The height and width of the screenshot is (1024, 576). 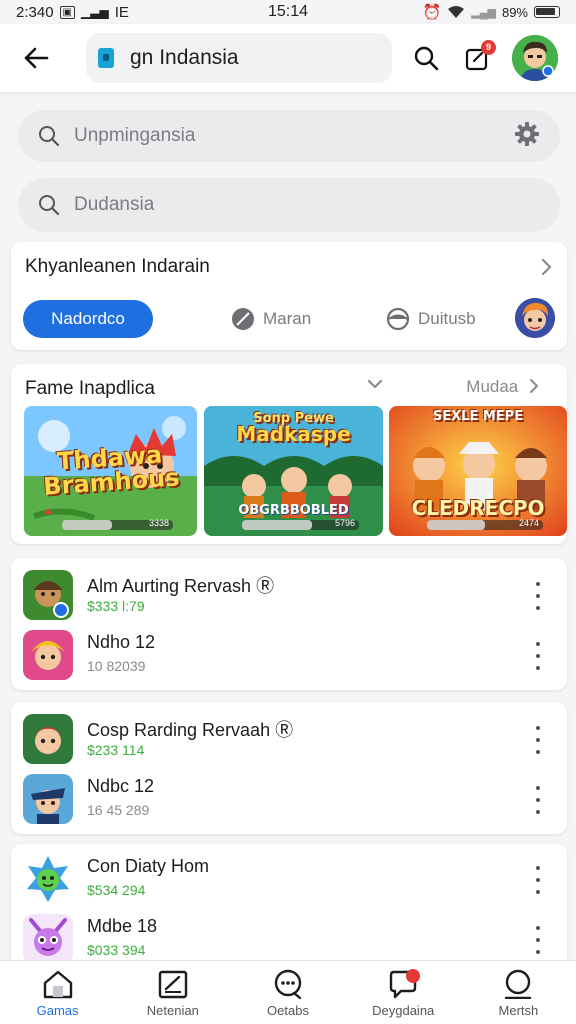 What do you see at coordinates (57, 1010) in the screenshot?
I see `nav-label: Gamas` at bounding box center [57, 1010].